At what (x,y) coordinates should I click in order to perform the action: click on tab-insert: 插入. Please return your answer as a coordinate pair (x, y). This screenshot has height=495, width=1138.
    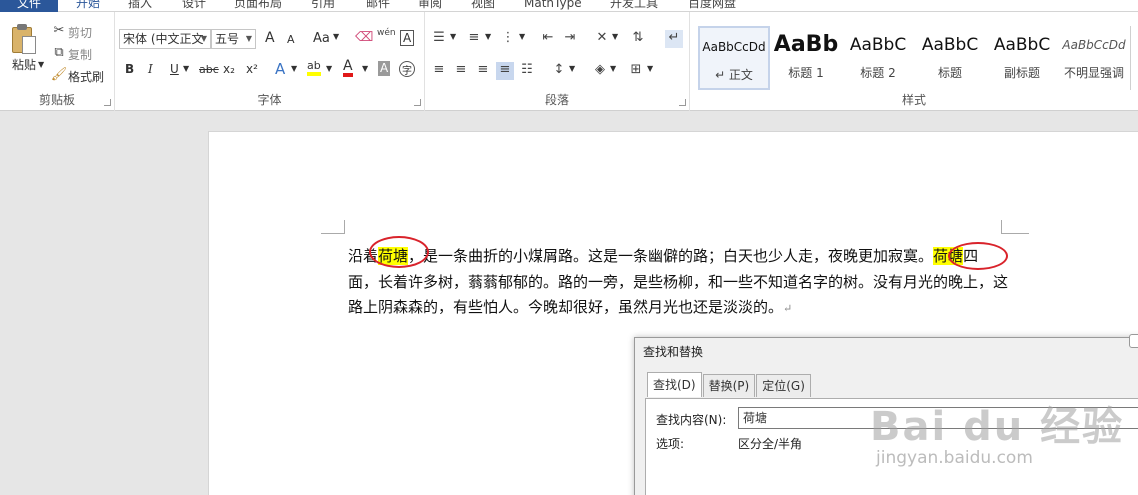
    Looking at the image, I should click on (140, 6).